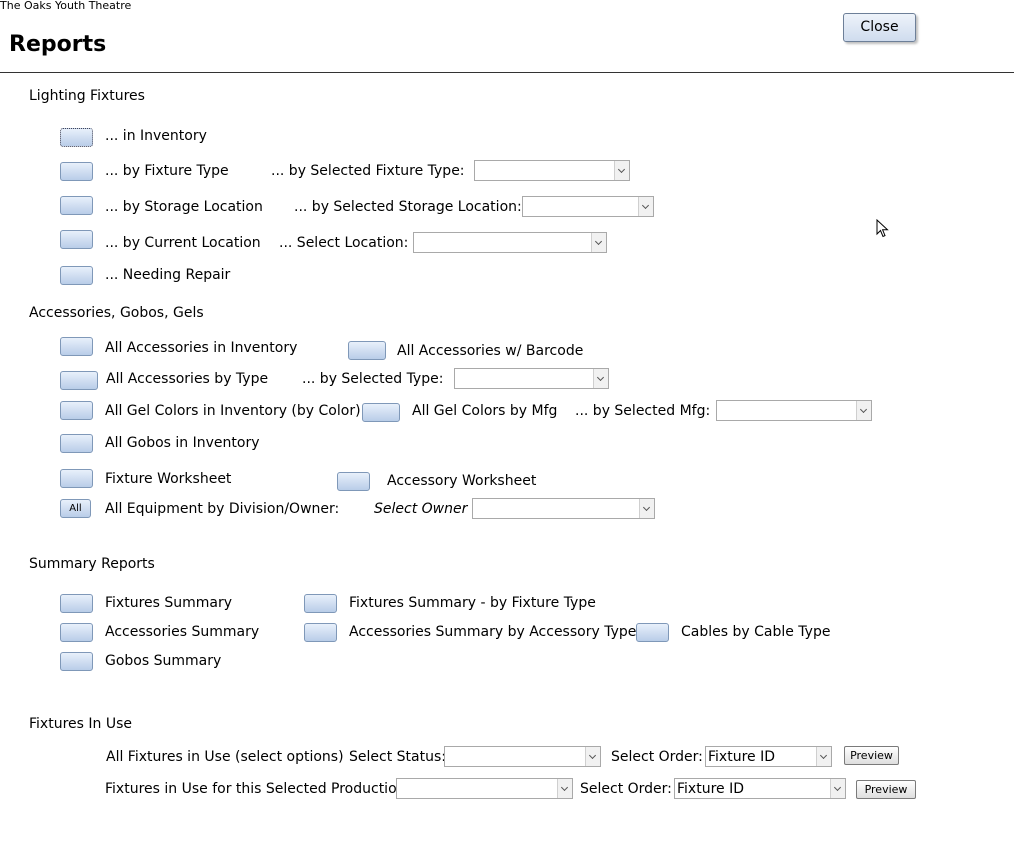 The width and height of the screenshot is (1014, 862). What do you see at coordinates (756, 632) in the screenshot?
I see `label-cables-by-type: Cables by Cable Type` at bounding box center [756, 632].